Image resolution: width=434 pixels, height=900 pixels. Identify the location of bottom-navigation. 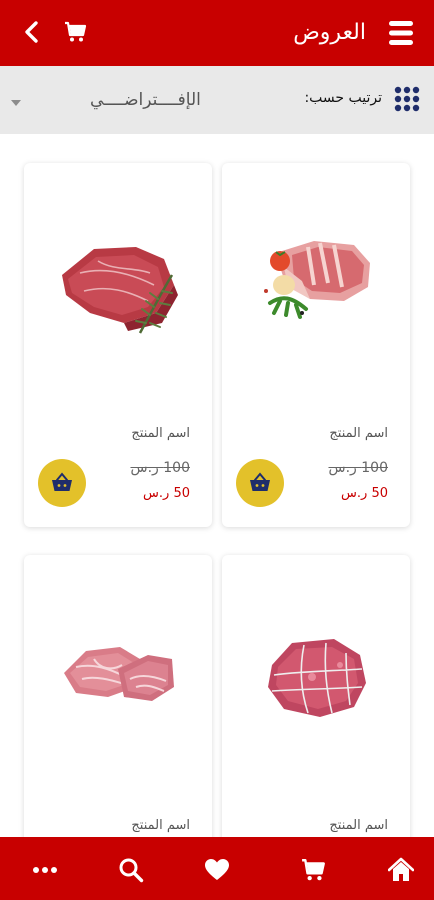
(217, 868).